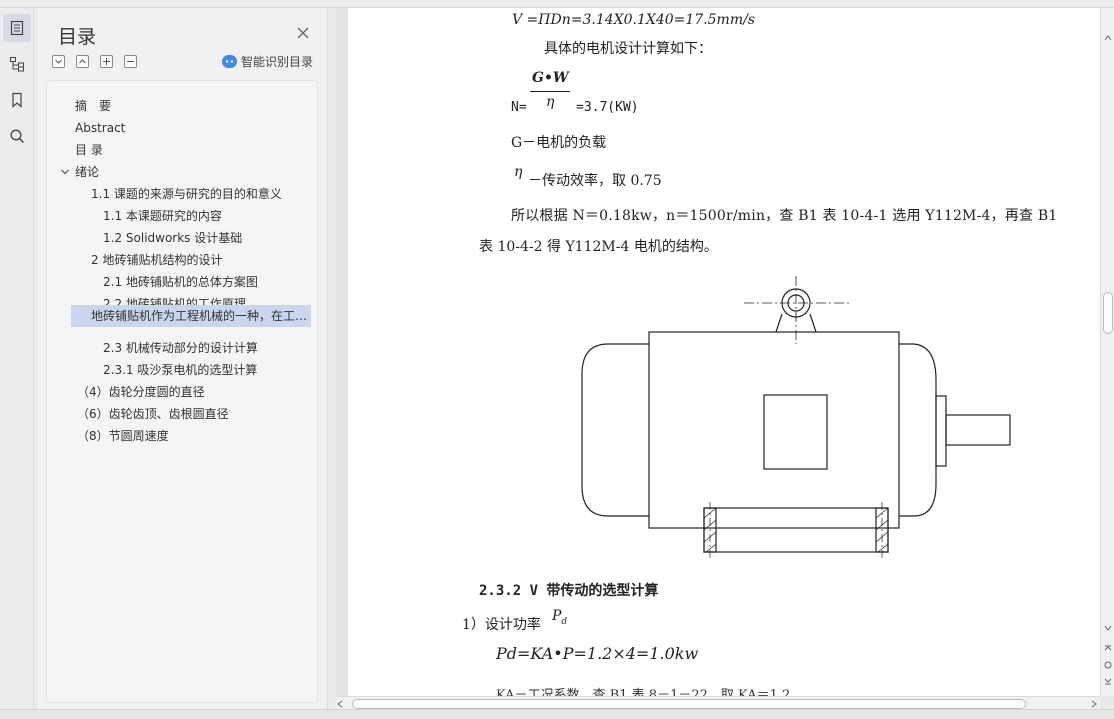  I want to click on condition-factor-line: KA－工况系数，查 B1 表 8－1－22，取 KA＝1.2, so click(643, 692).